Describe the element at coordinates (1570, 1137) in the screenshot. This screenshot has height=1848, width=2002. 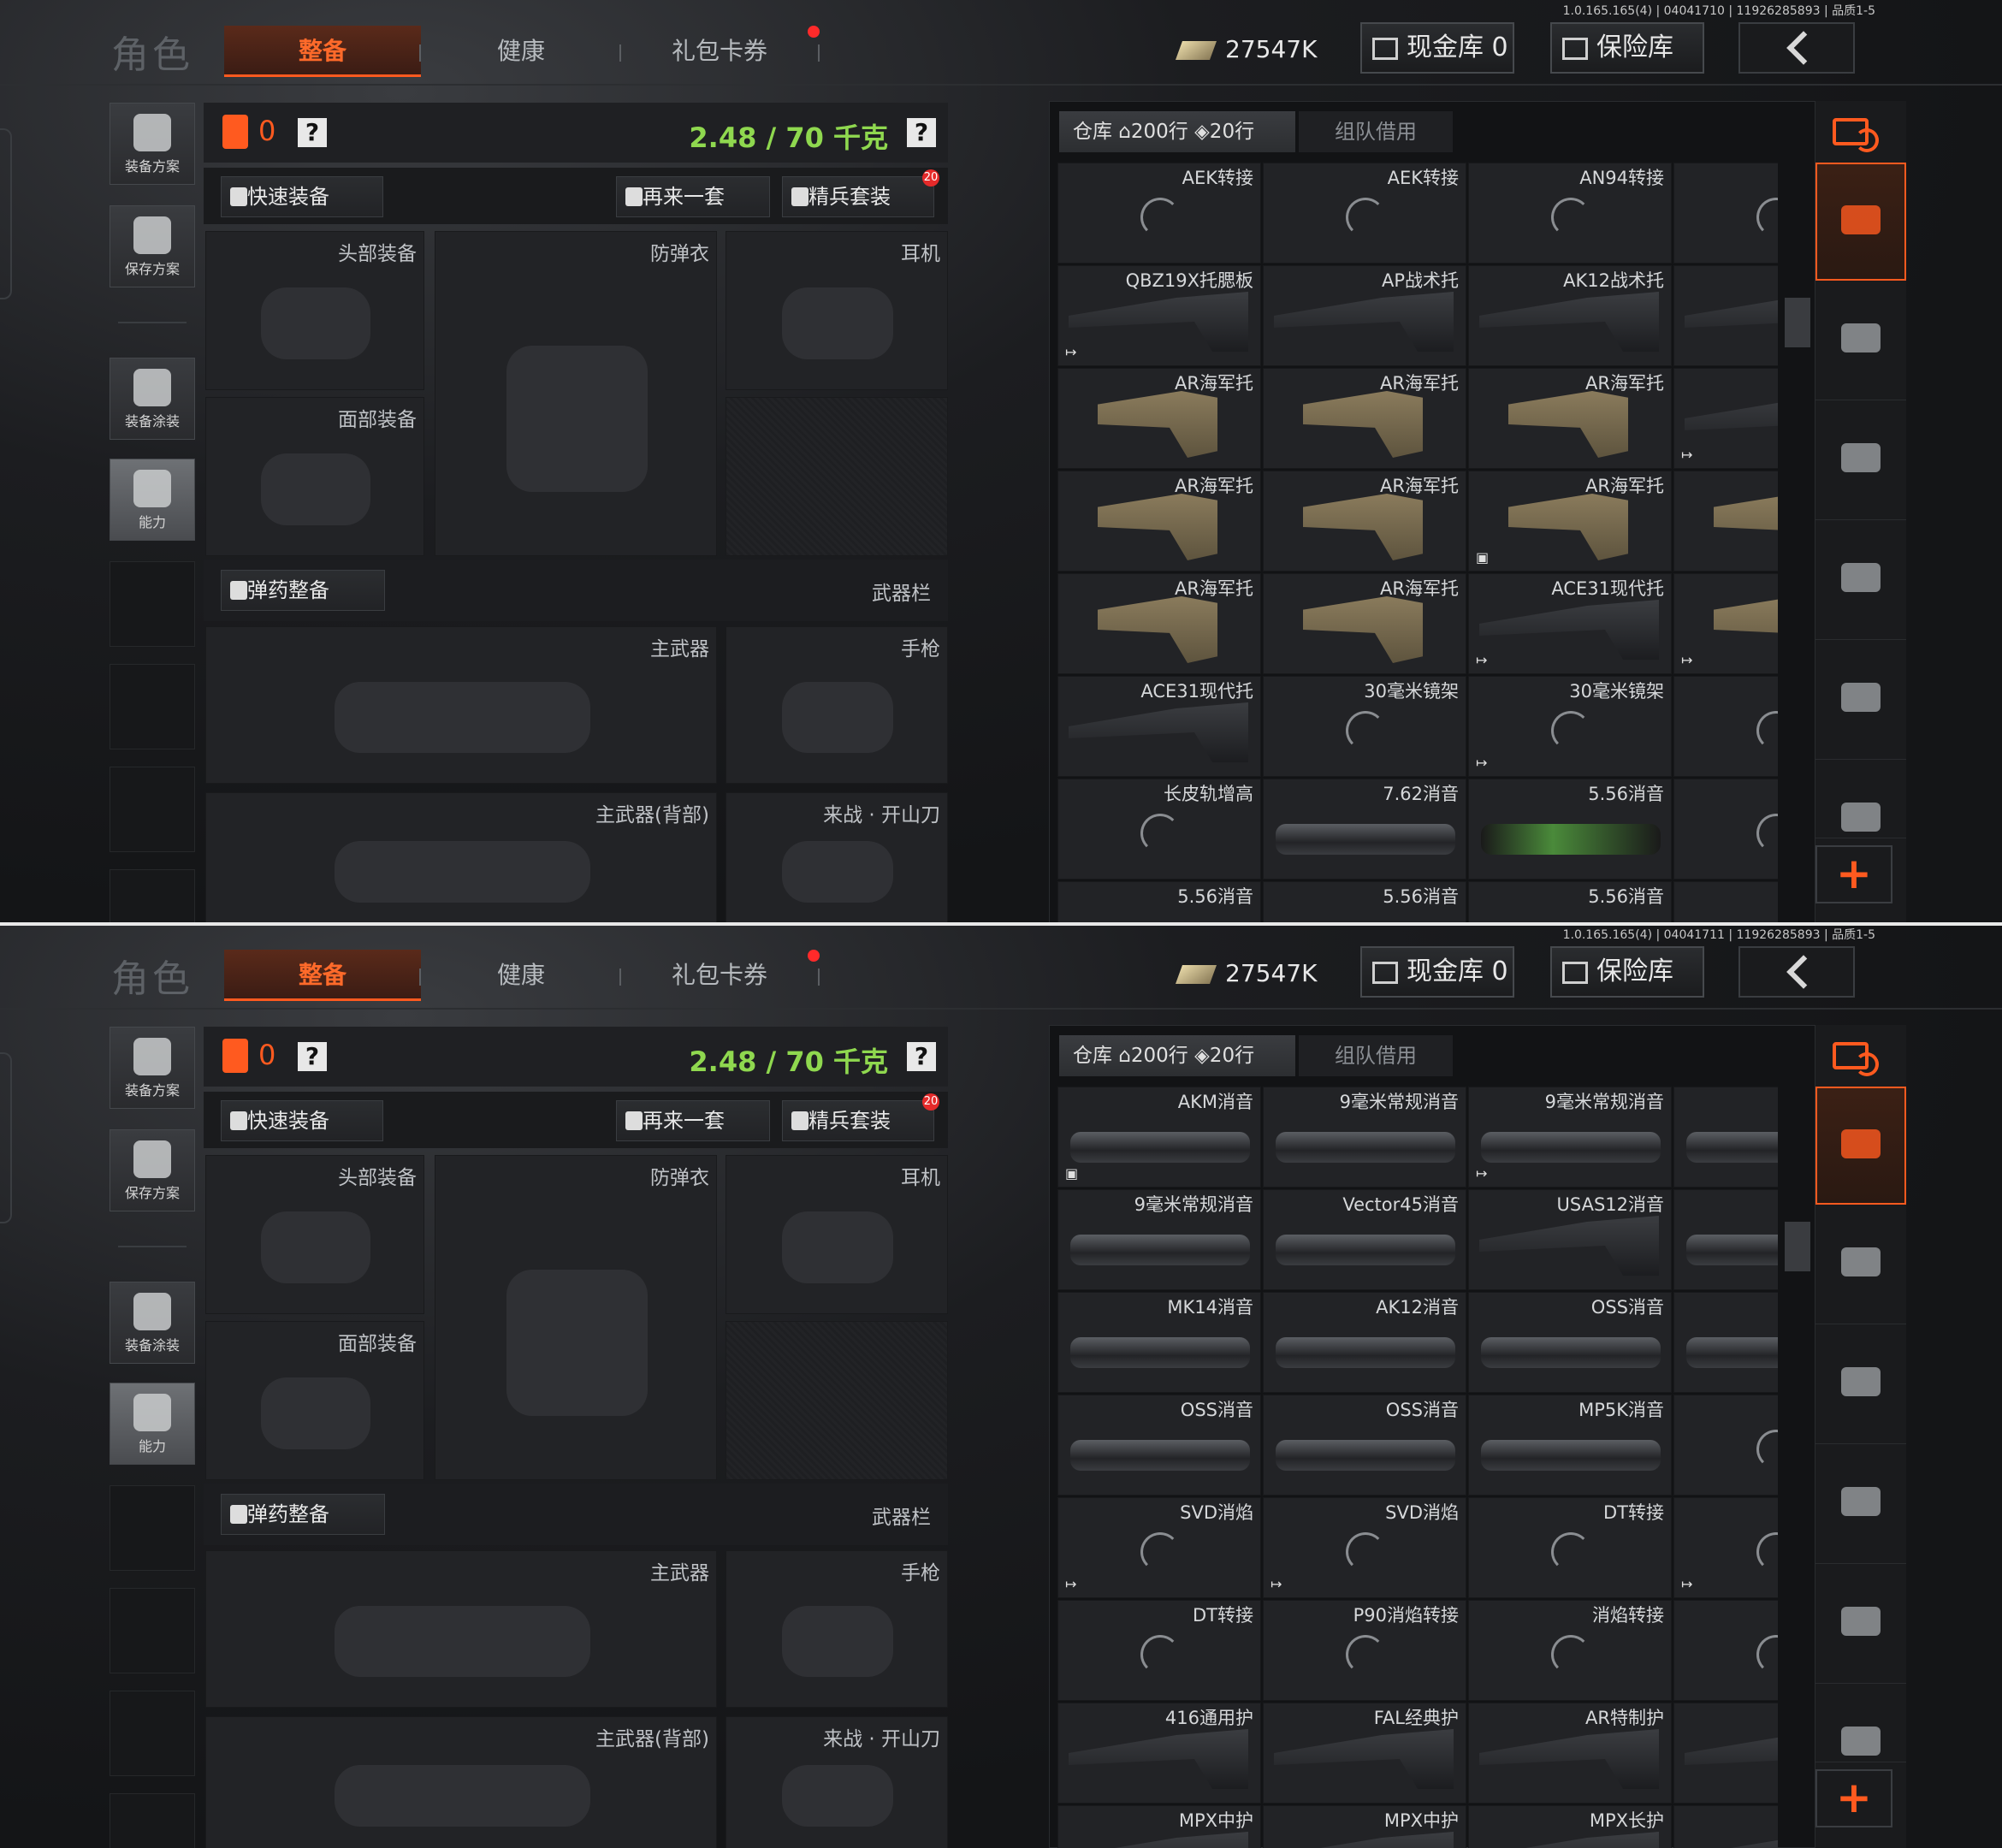
I see `inventory-item: 9毫米常规消音 ↦` at that location.